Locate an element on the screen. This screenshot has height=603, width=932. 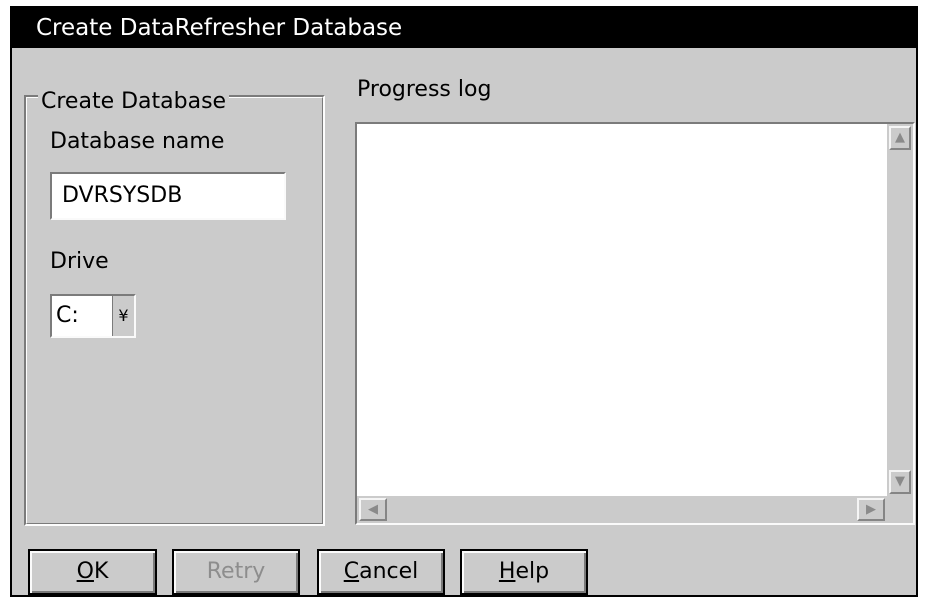
scroll-down-icon: ▼ is located at coordinates (900, 482).